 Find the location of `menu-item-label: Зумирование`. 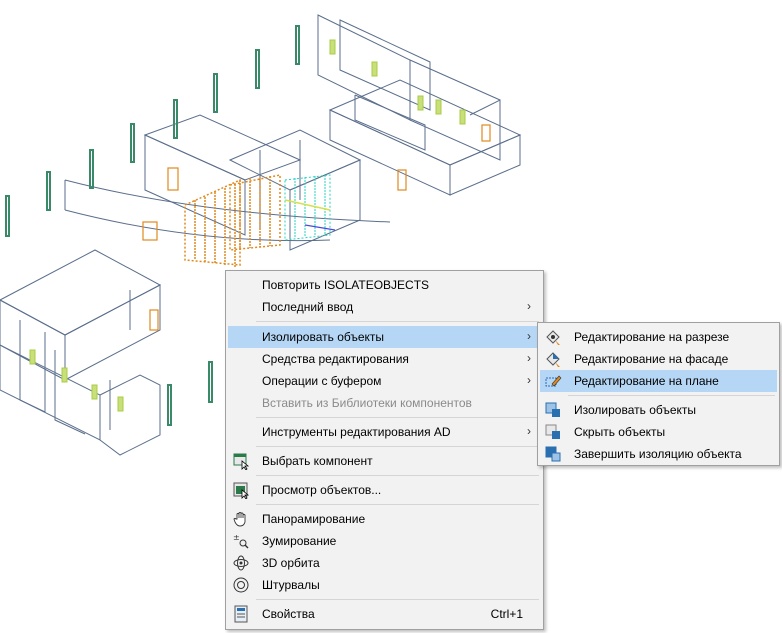

menu-item-label: Зумирование is located at coordinates (299, 541).